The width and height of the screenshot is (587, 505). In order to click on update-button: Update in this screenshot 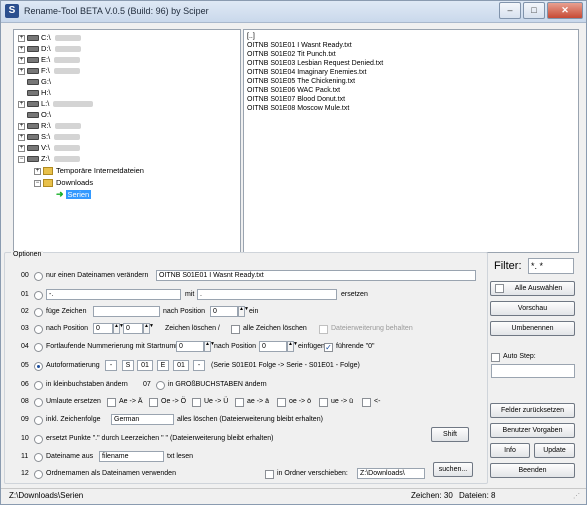, I will do `click(554, 450)`.